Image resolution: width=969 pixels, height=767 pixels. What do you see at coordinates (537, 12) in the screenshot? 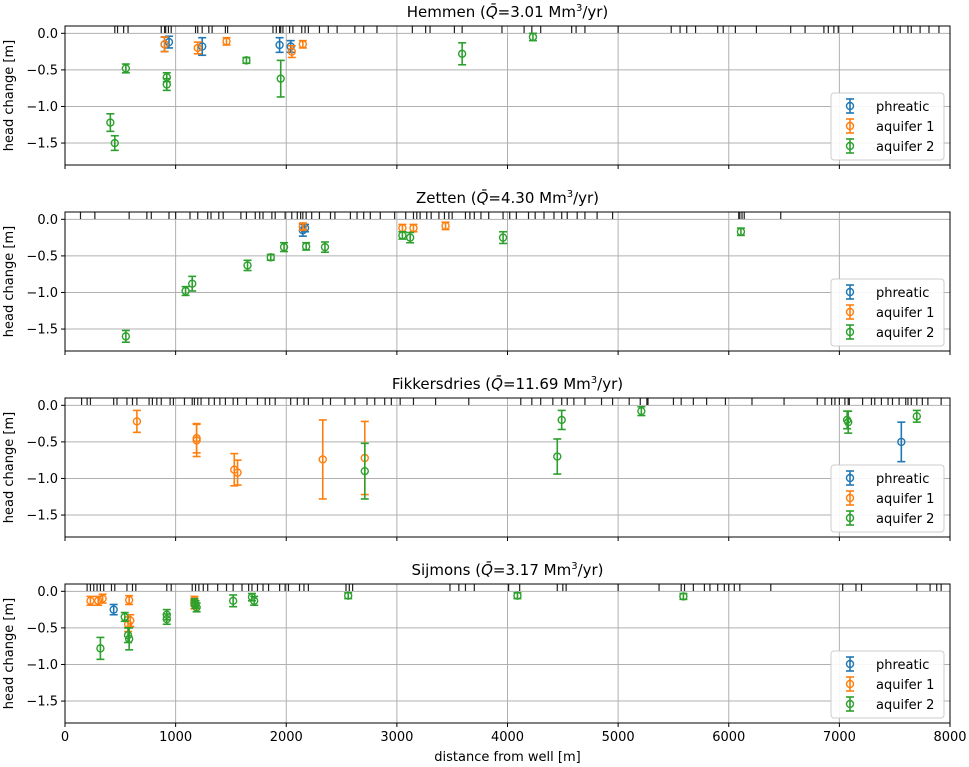
I see `chart-title-q-value: =3.01 Mm` at bounding box center [537, 12].